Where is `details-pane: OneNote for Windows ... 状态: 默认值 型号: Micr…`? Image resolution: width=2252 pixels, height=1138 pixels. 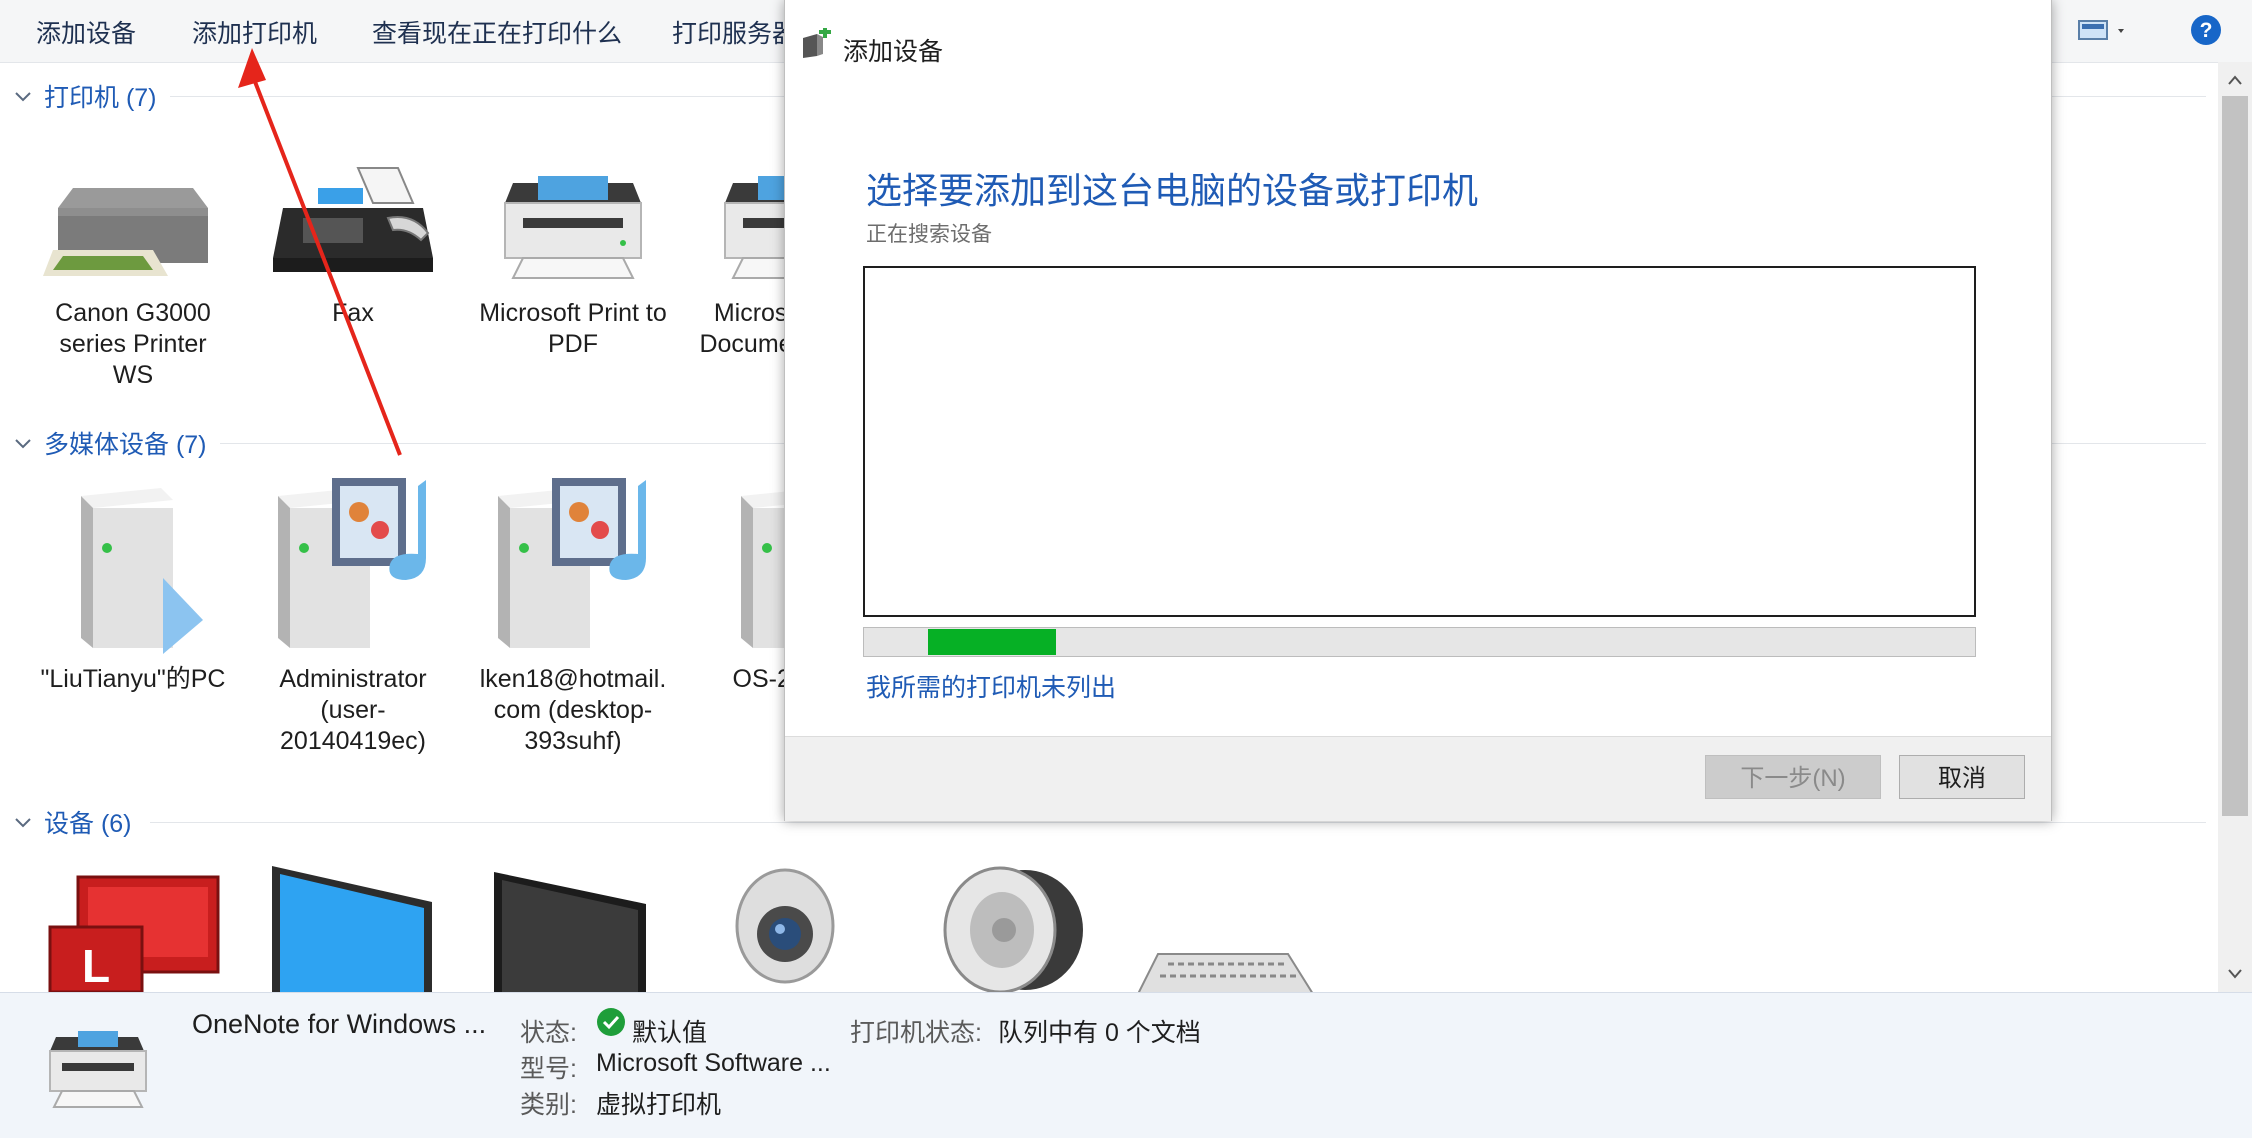 details-pane: OneNote for Windows ... 状态: 默认值 型号: Micr… is located at coordinates (1126, 1065).